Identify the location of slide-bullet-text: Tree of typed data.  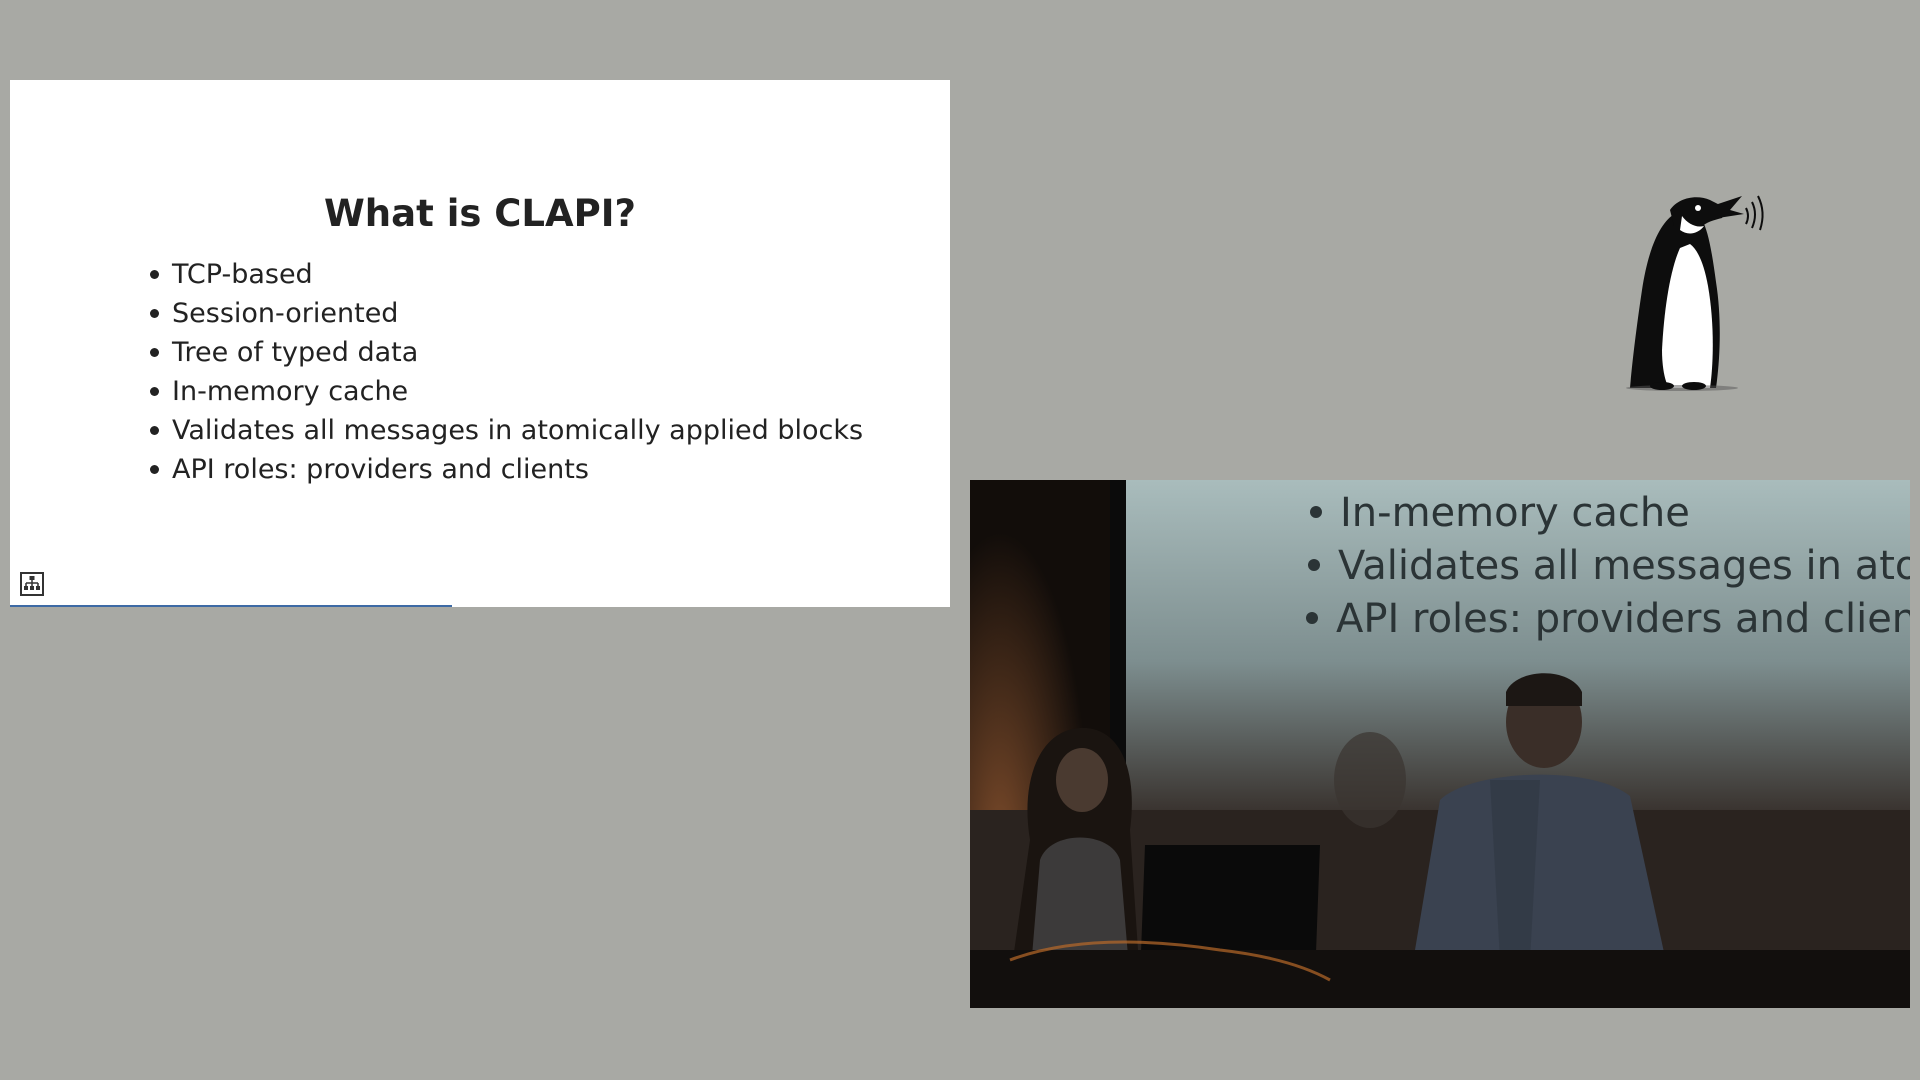
(295, 352).